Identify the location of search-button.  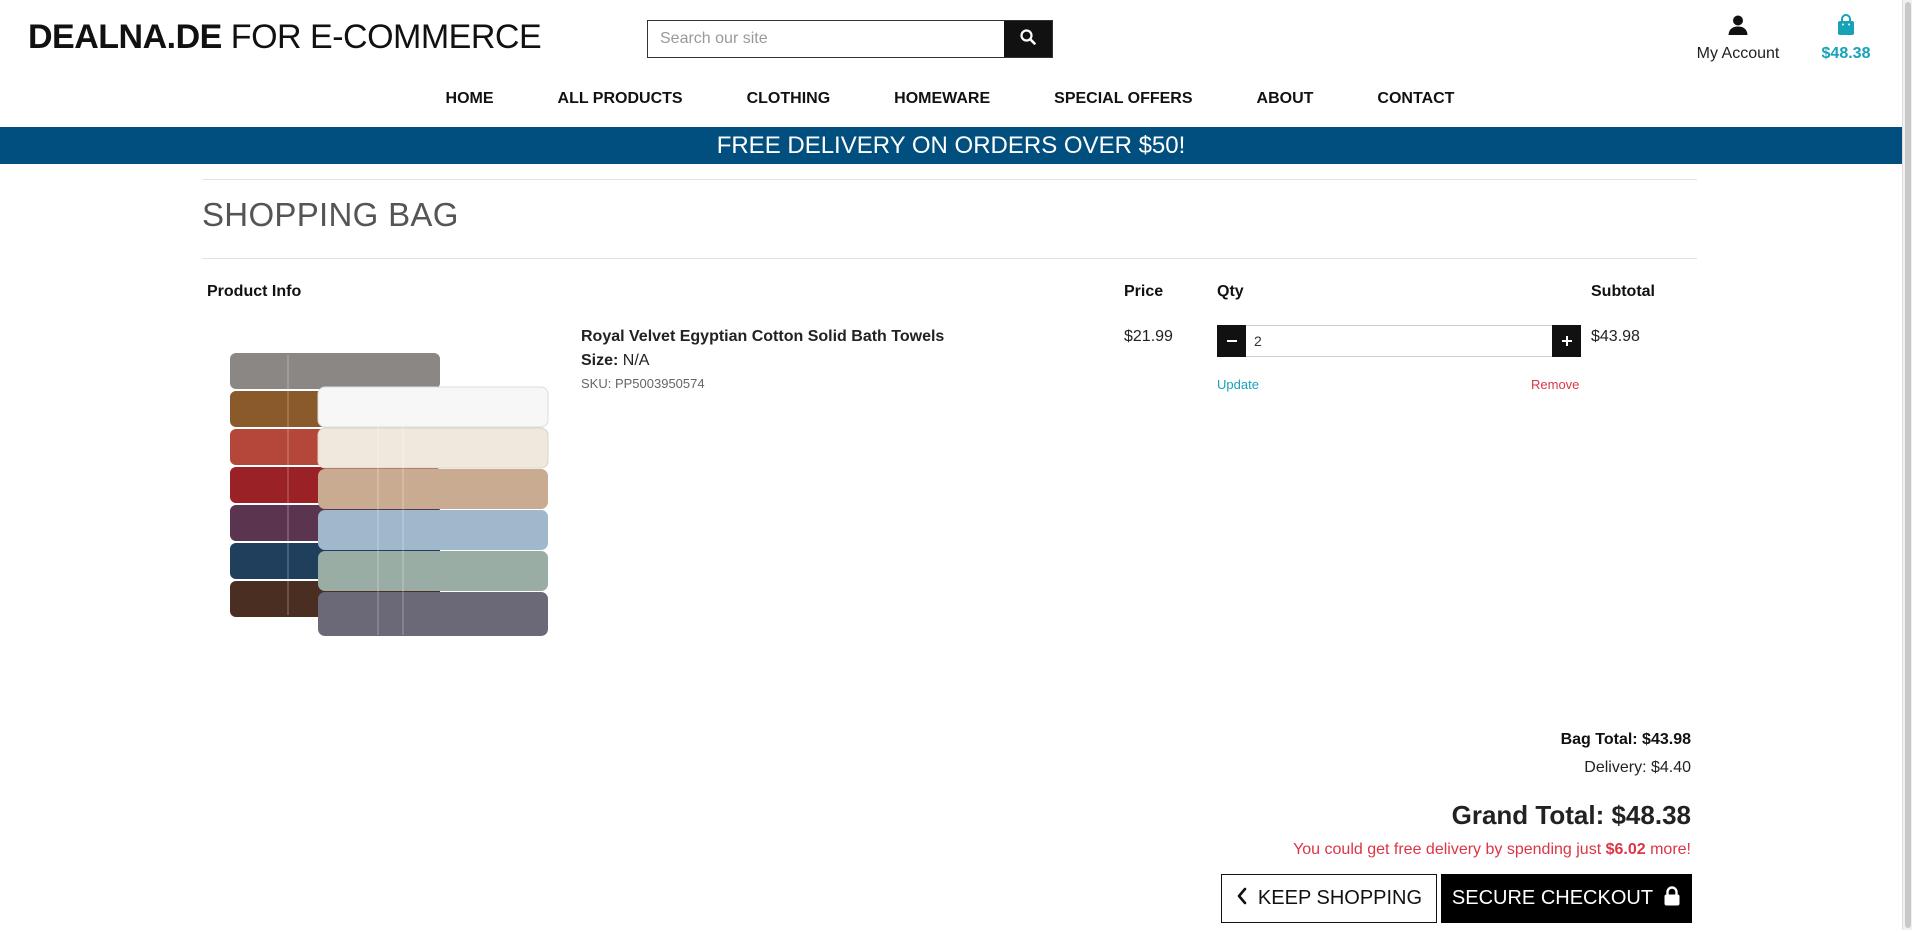
(1028, 39).